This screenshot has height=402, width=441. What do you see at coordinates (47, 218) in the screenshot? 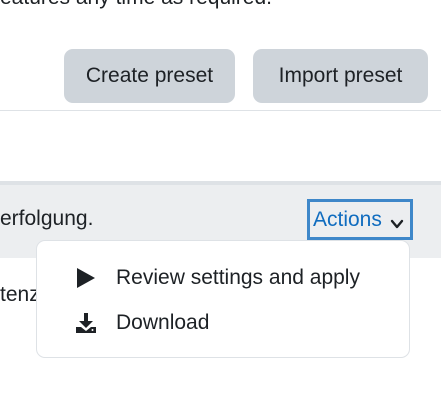
I see `row-description: erfolgung.` at bounding box center [47, 218].